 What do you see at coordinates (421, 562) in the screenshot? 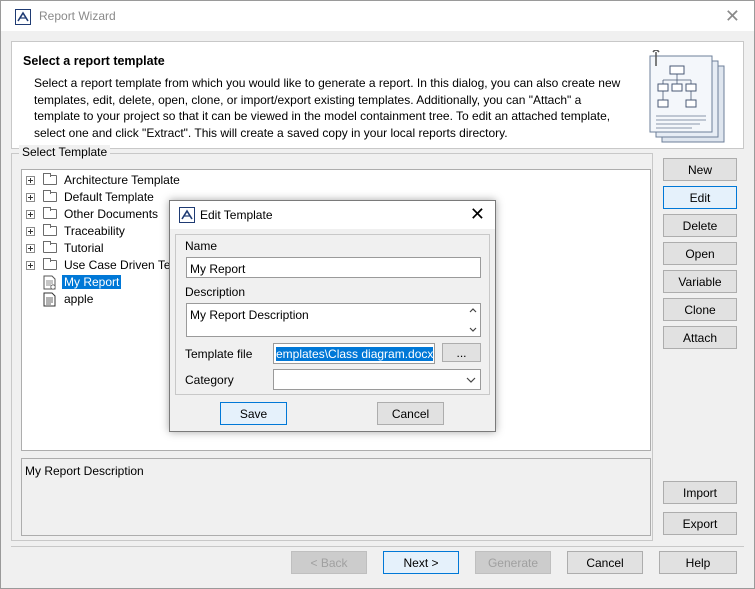
I see `next-button: Next >` at bounding box center [421, 562].